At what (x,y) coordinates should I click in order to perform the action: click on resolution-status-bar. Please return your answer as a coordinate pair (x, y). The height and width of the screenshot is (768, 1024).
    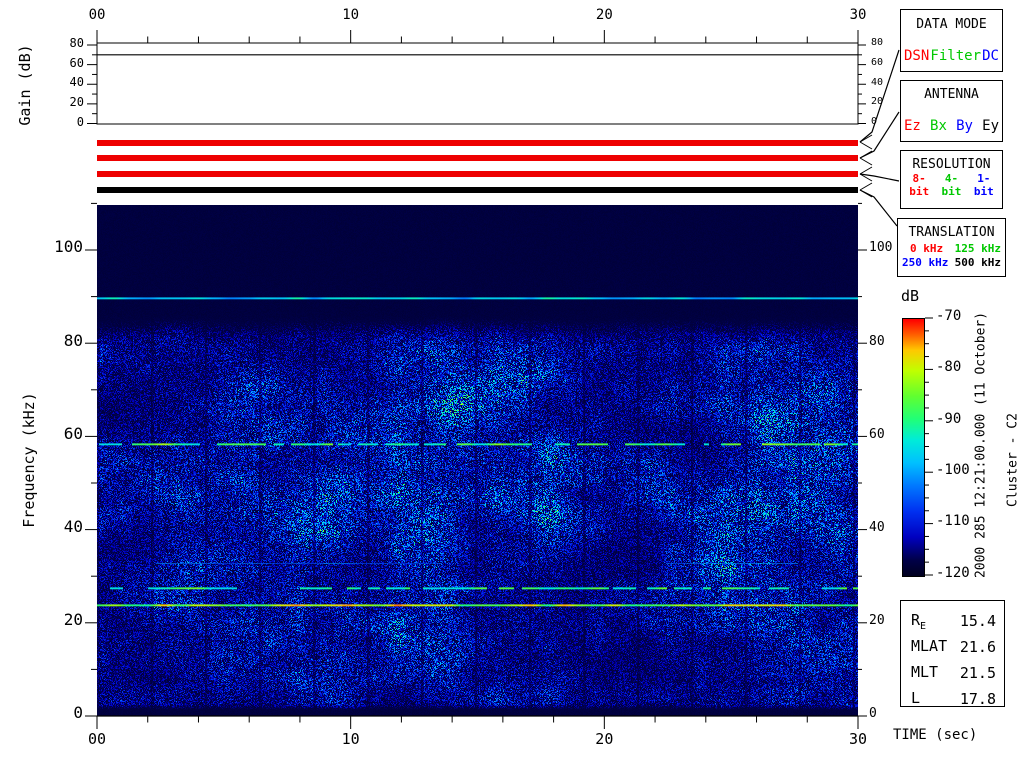
    Looking at the image, I should click on (477, 174).